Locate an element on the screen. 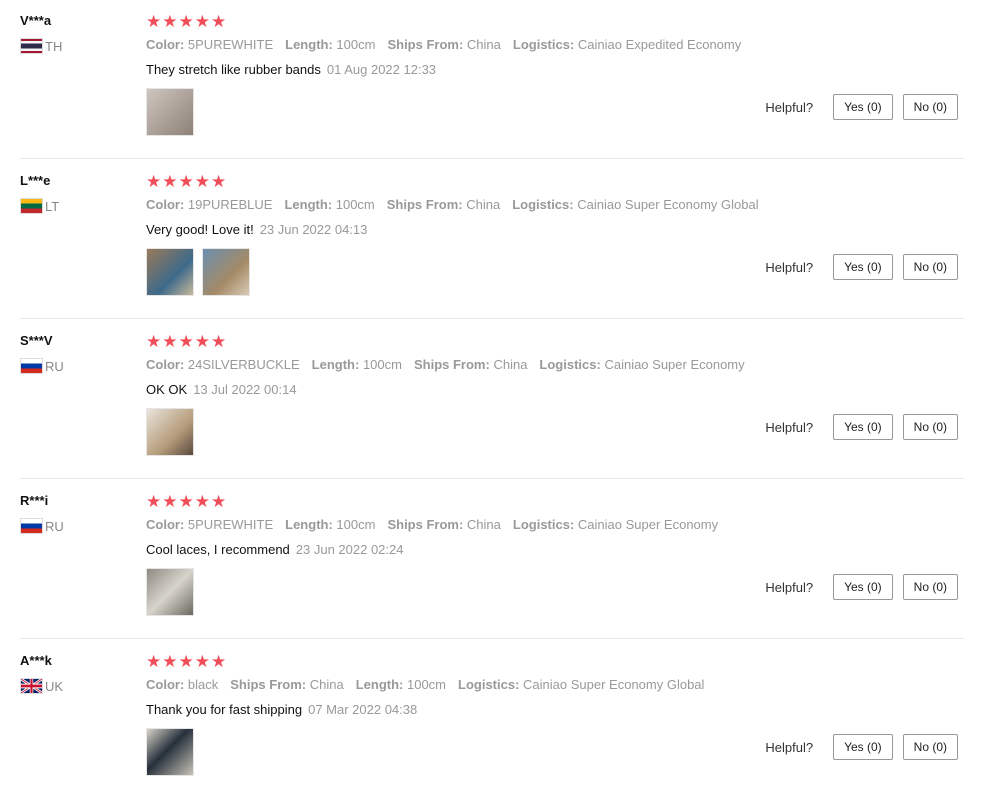 The image size is (984, 800). sku-attribute: Color: 24SILVERBUCKLE is located at coordinates (223, 364).